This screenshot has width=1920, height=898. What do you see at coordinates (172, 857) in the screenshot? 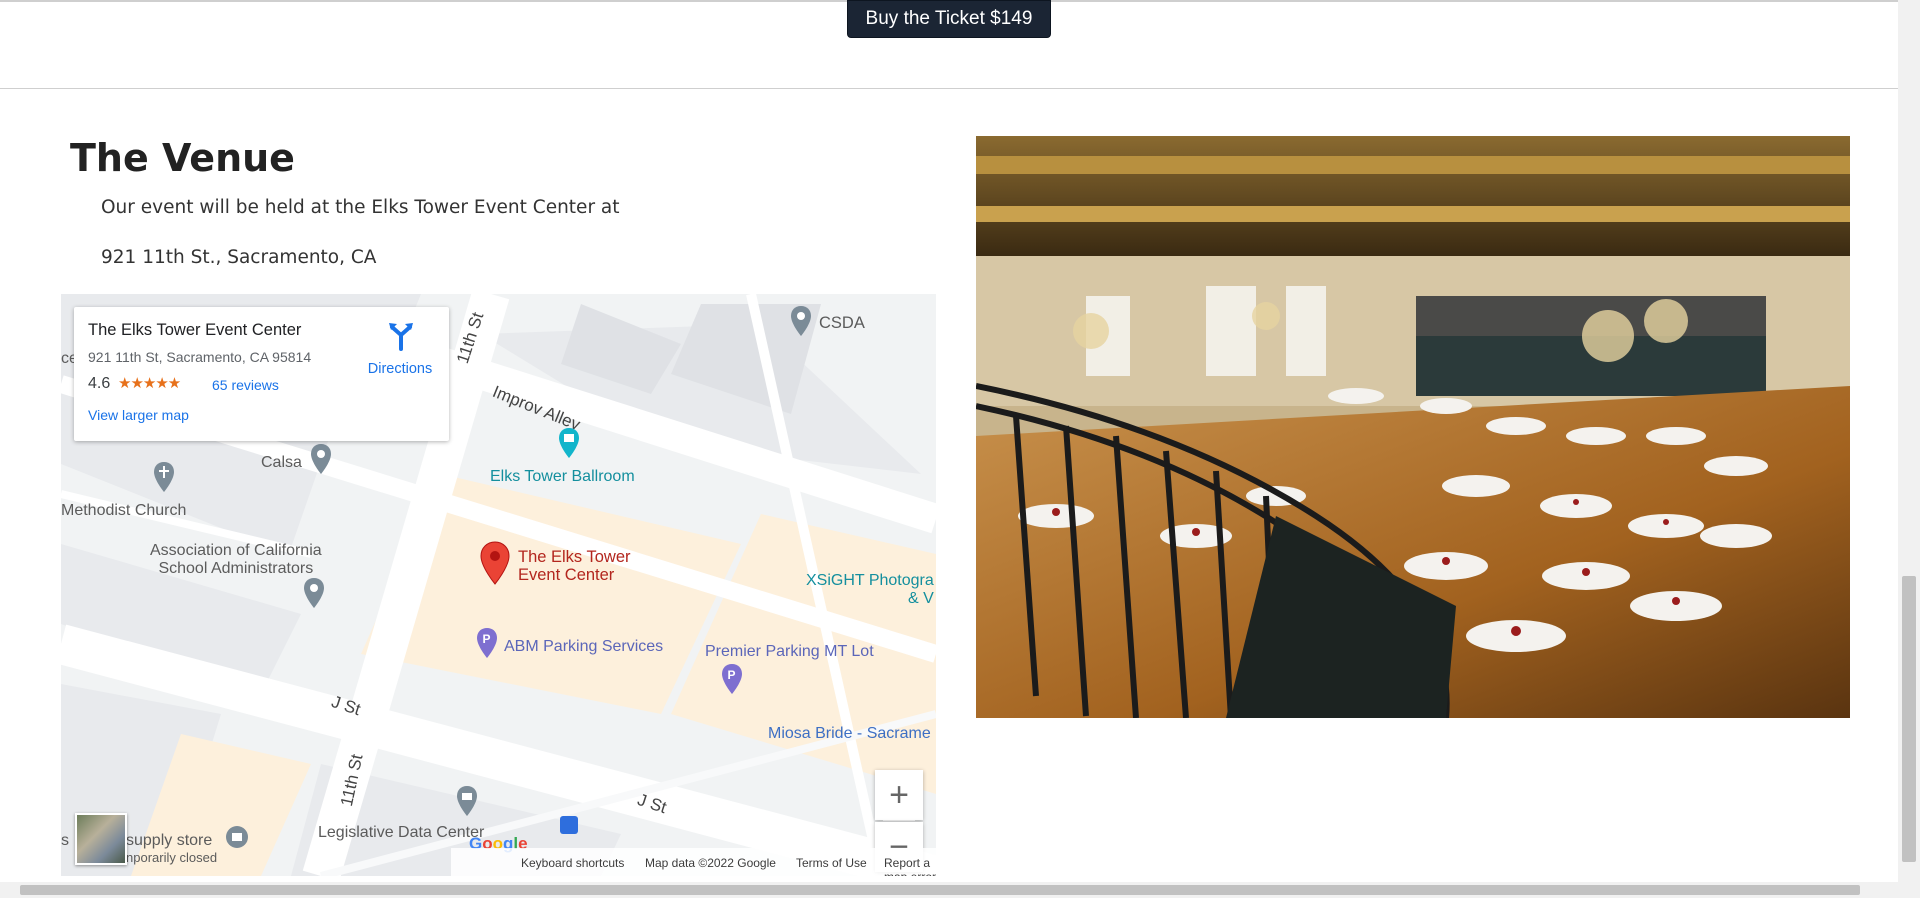
I see `map-label-temporarily-closed: nporarily closed` at bounding box center [172, 857].